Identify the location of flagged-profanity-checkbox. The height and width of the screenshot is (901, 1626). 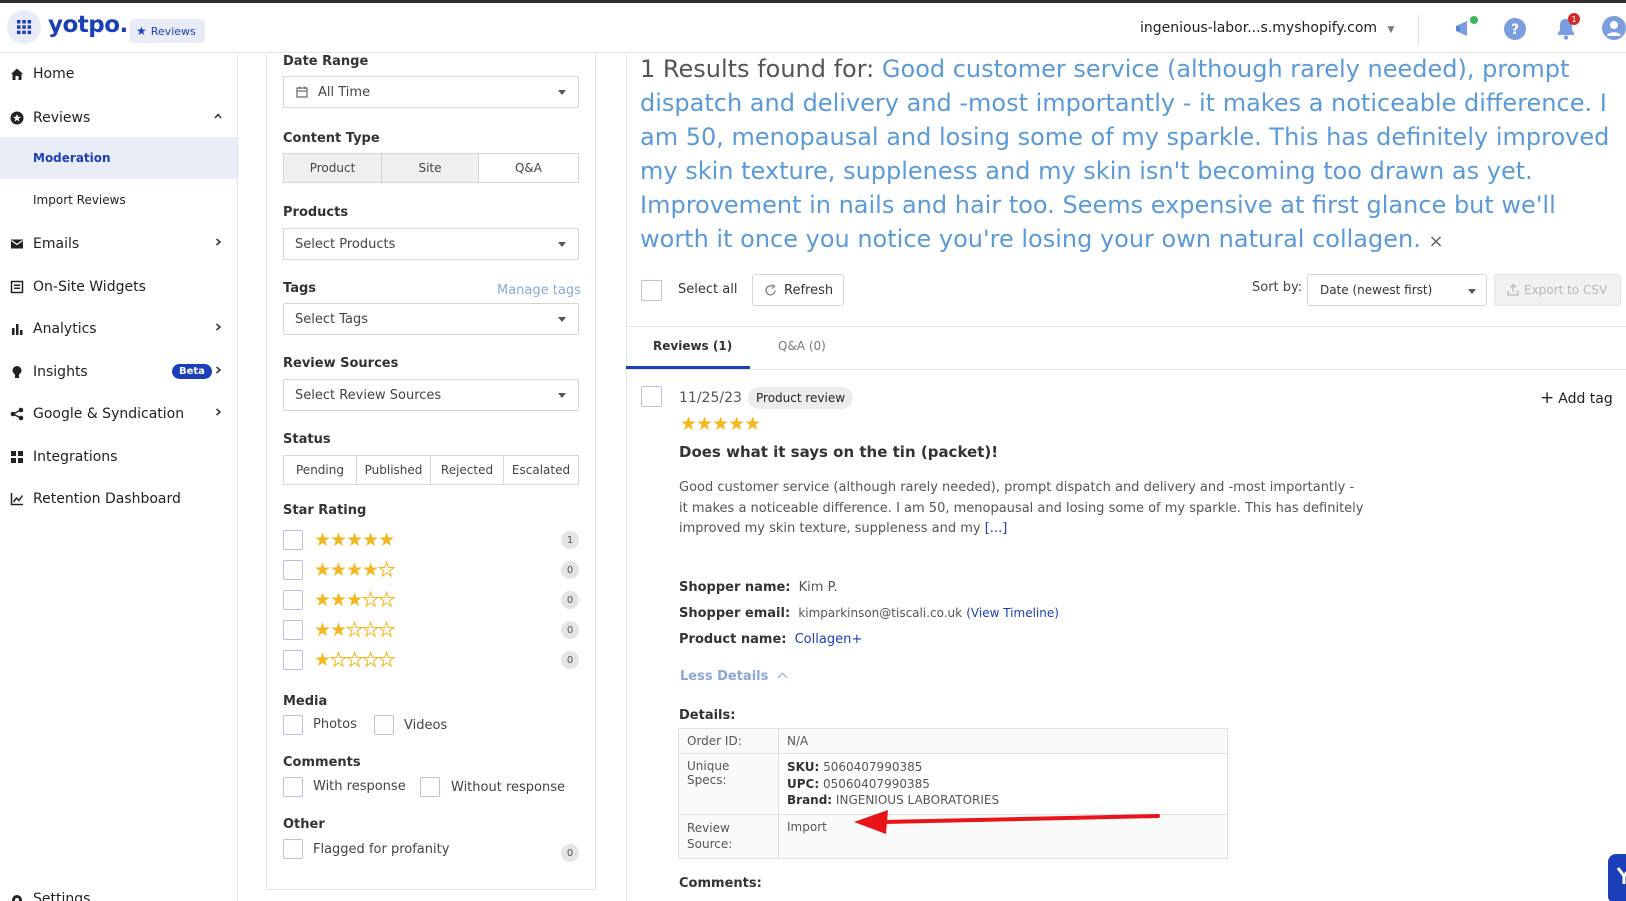
(293, 849).